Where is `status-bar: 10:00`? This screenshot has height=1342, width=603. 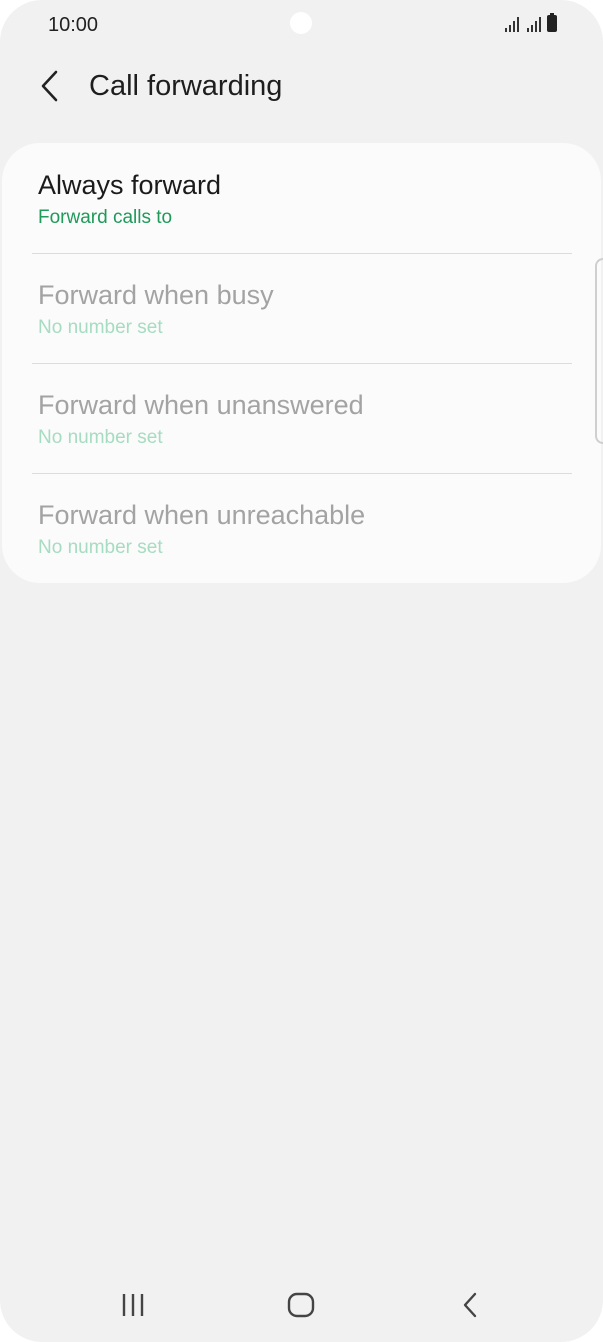
status-bar: 10:00 is located at coordinates (301, 26).